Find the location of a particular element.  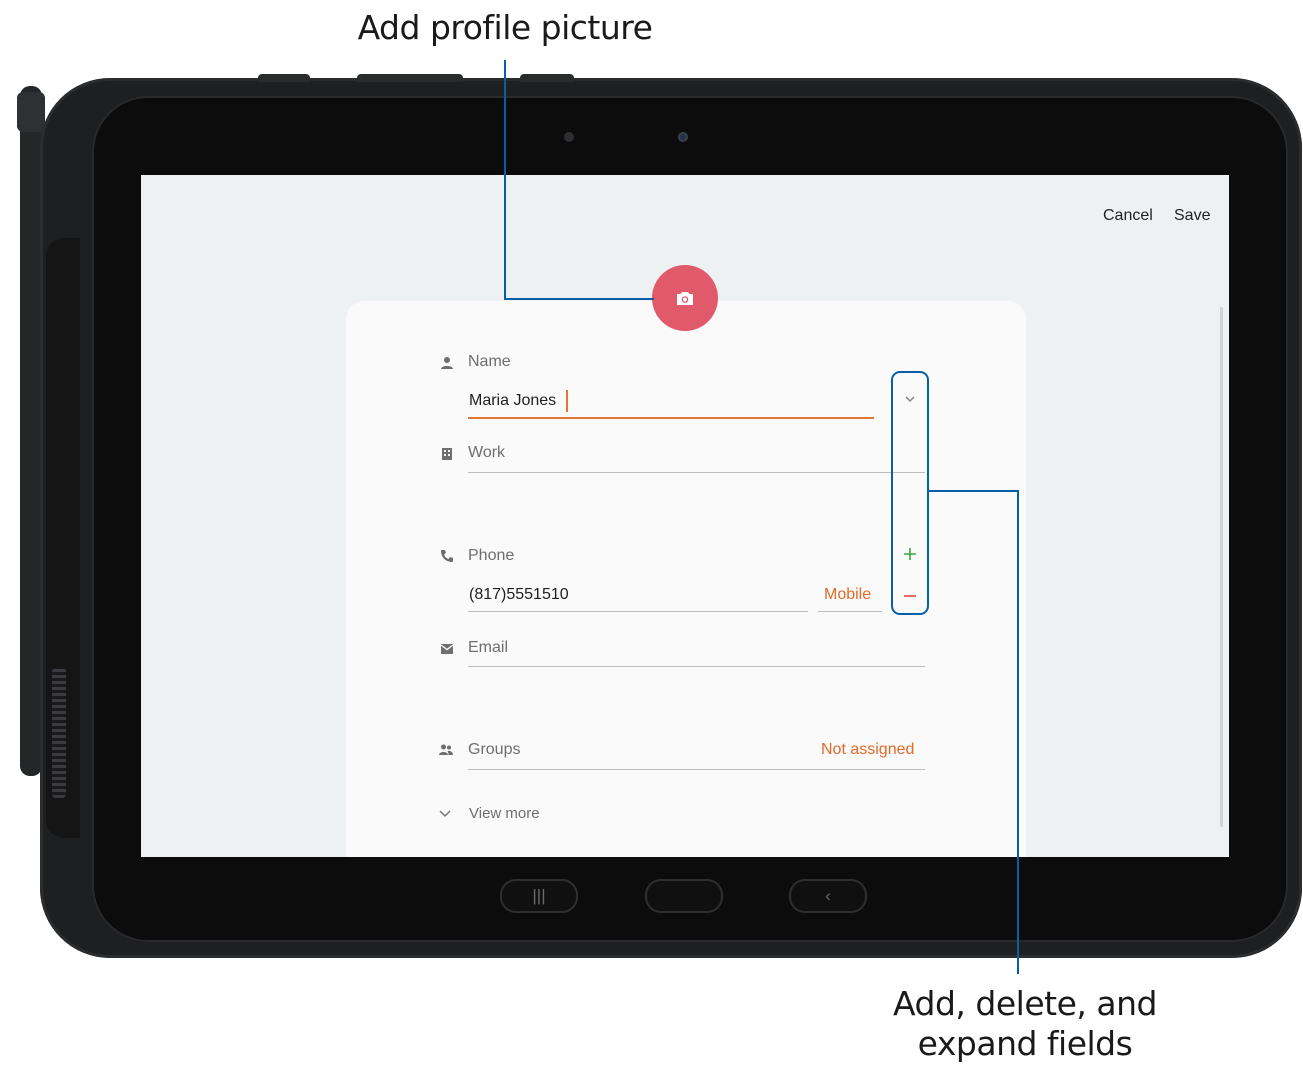

field-controls-highlight is located at coordinates (910, 493).